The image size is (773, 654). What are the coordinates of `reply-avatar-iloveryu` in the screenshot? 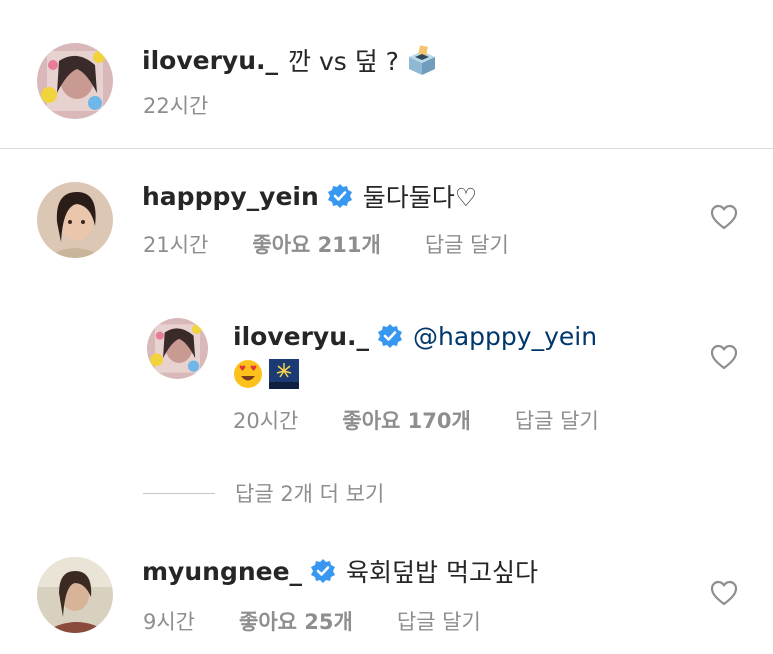 It's located at (177, 348).